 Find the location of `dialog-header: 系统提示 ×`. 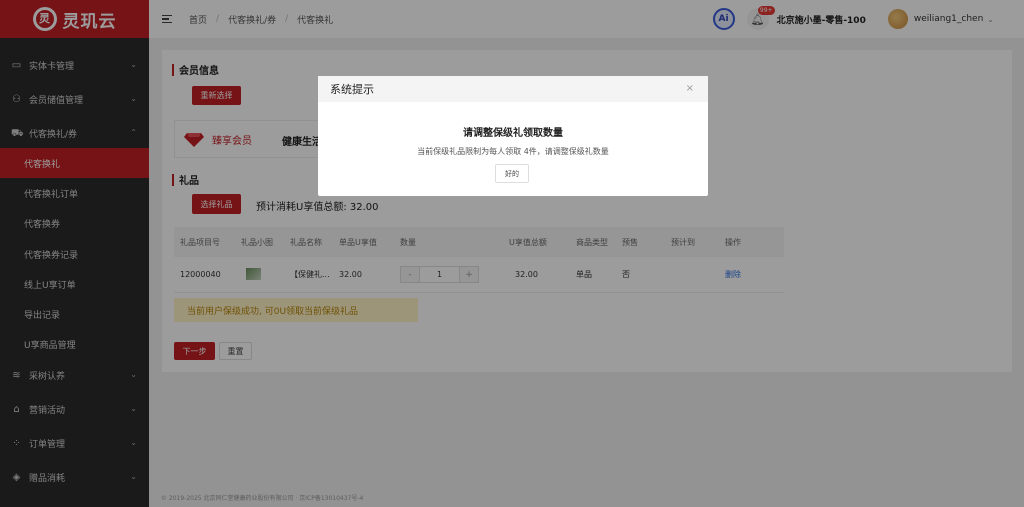

dialog-header: 系统提示 × is located at coordinates (513, 89).